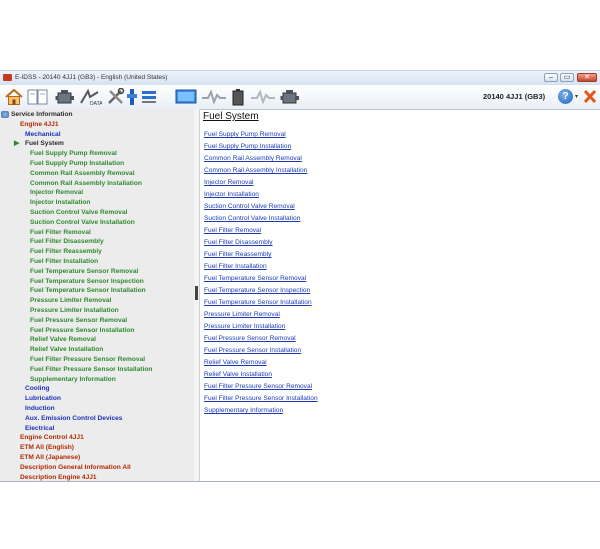  Describe the element at coordinates (238, 242) in the screenshot. I see `content-link: Fuel Filter Disassembly` at that location.